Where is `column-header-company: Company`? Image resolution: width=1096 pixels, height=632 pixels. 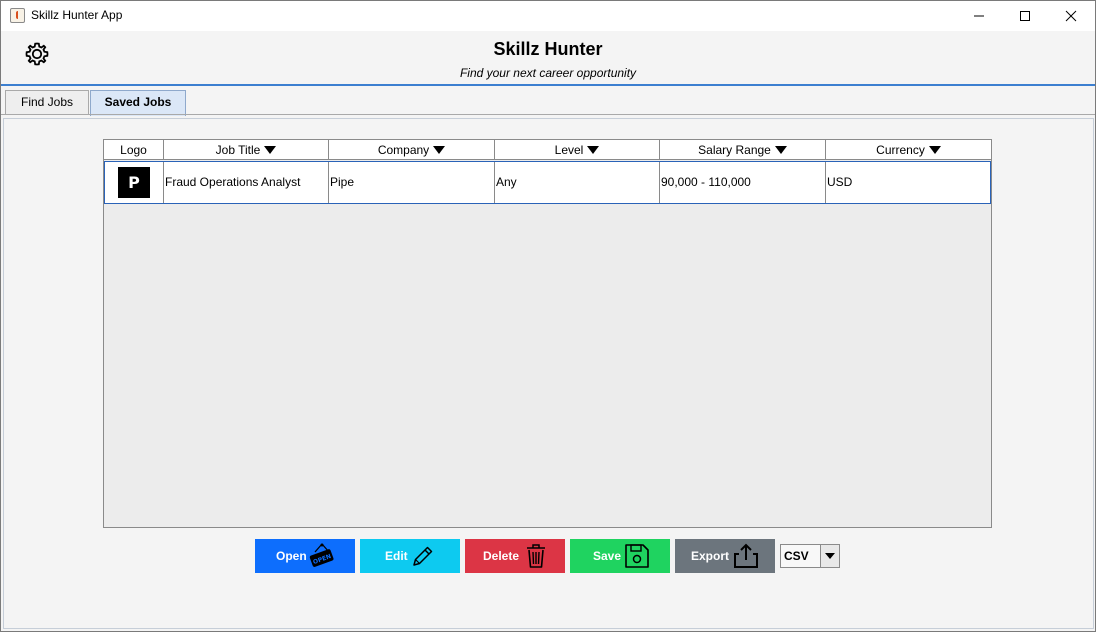
column-header-company: Company is located at coordinates (412, 150).